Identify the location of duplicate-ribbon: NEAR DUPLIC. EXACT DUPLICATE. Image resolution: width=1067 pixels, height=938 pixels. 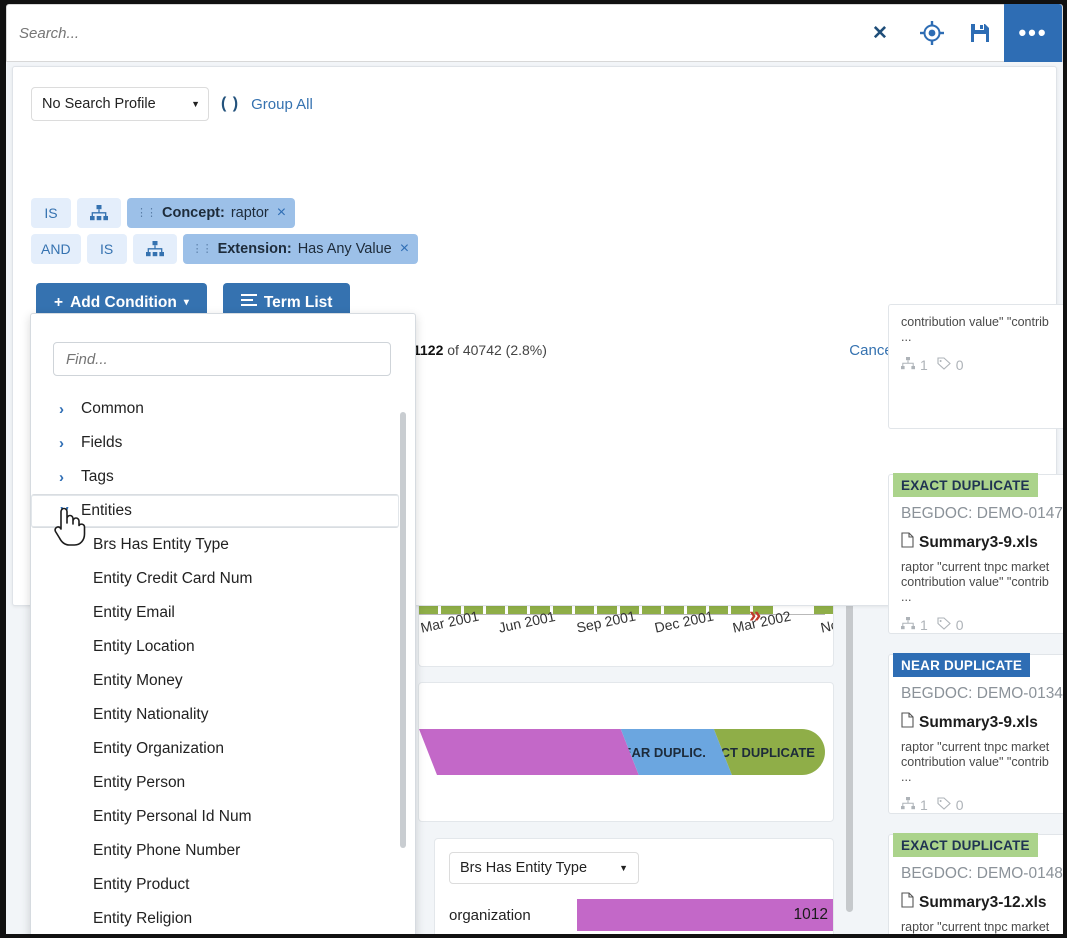
(622, 752).